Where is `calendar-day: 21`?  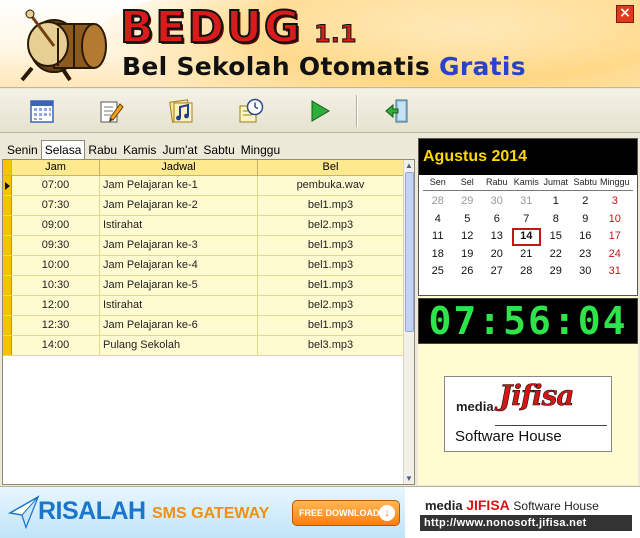 calendar-day: 21 is located at coordinates (527, 255).